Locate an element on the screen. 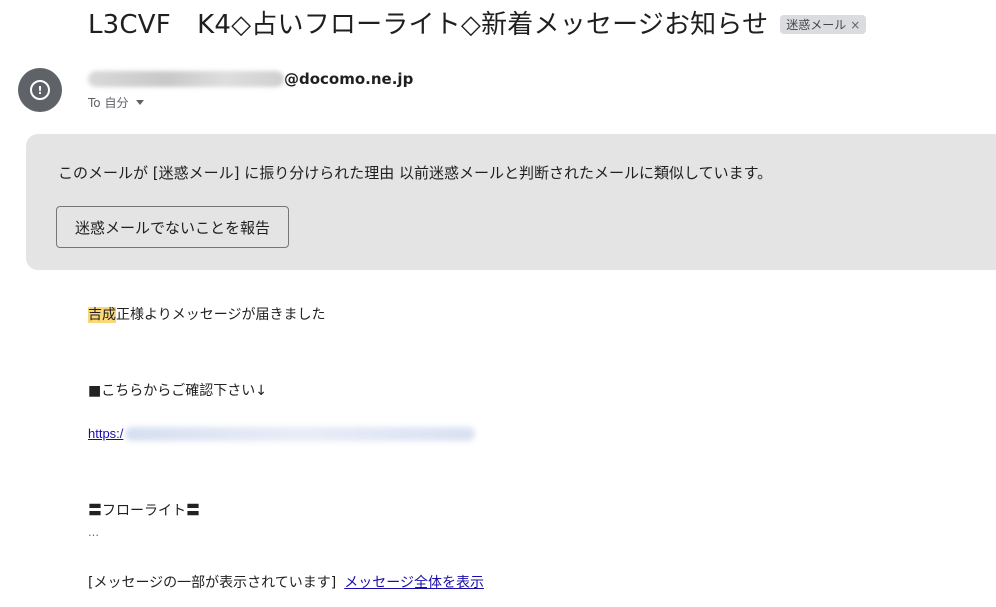 This screenshot has width=996, height=607. sender-domain: @docomo.ne.jp is located at coordinates (348, 79).